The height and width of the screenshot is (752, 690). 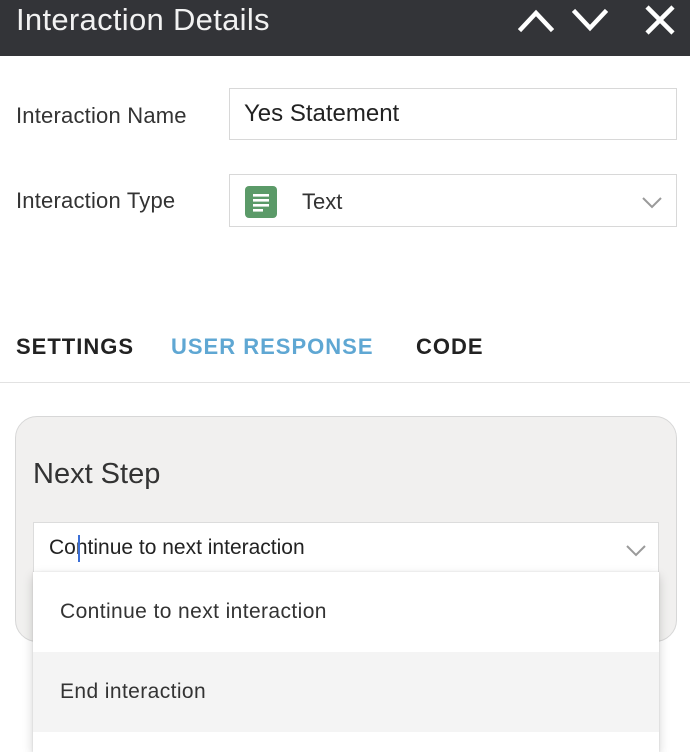 I want to click on interaction-name-input, so click(x=453, y=114).